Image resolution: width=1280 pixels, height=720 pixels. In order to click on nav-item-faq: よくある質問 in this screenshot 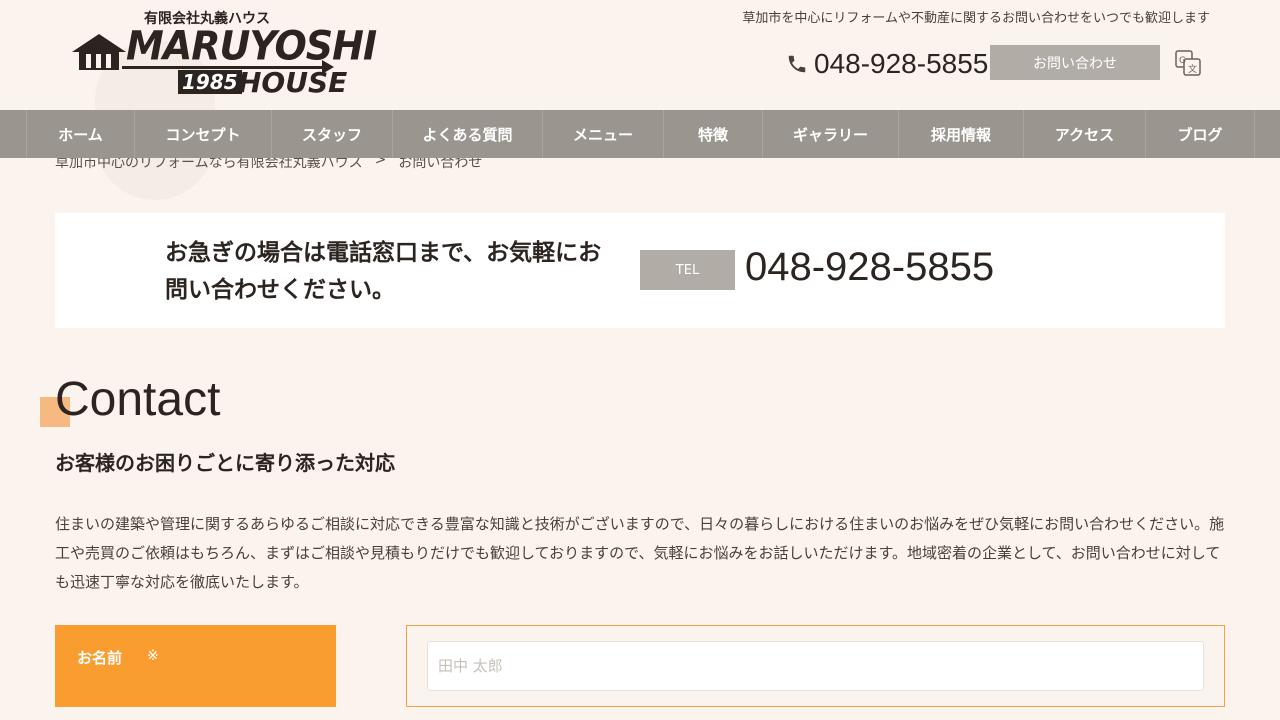, I will do `click(467, 134)`.